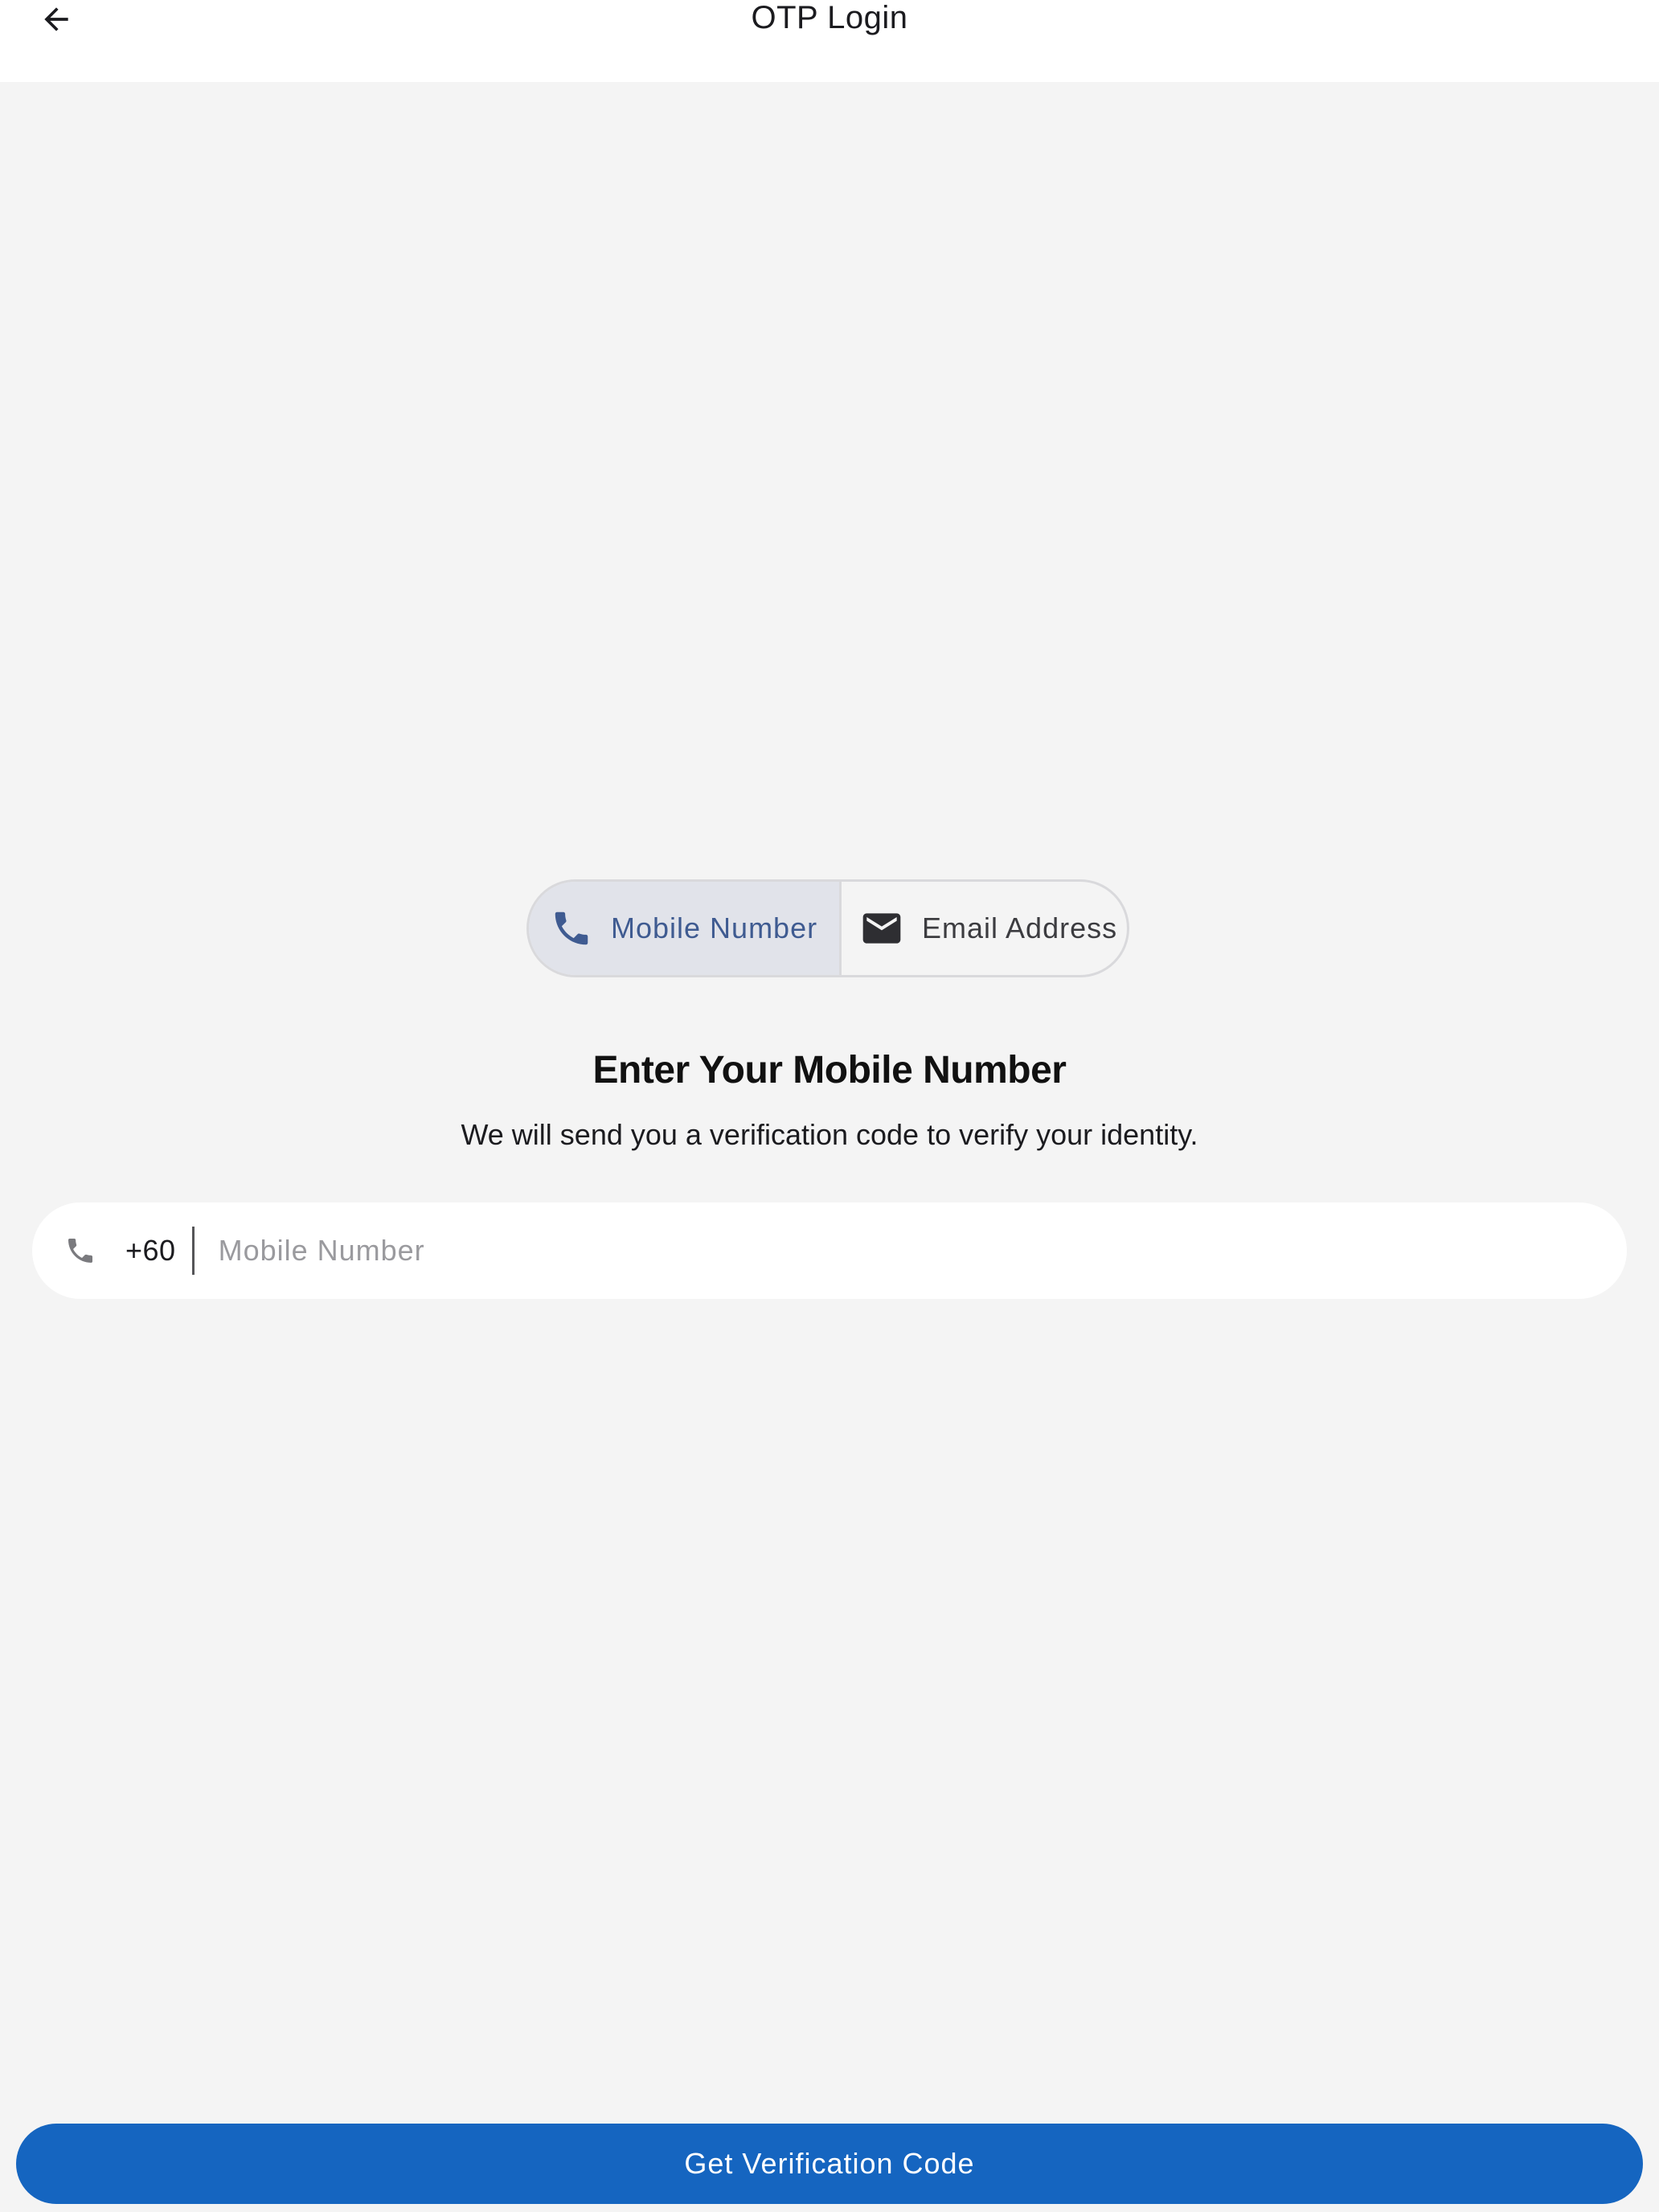 The height and width of the screenshot is (2212, 1659). I want to click on app-bar: OTP Login, so click(829, 41).